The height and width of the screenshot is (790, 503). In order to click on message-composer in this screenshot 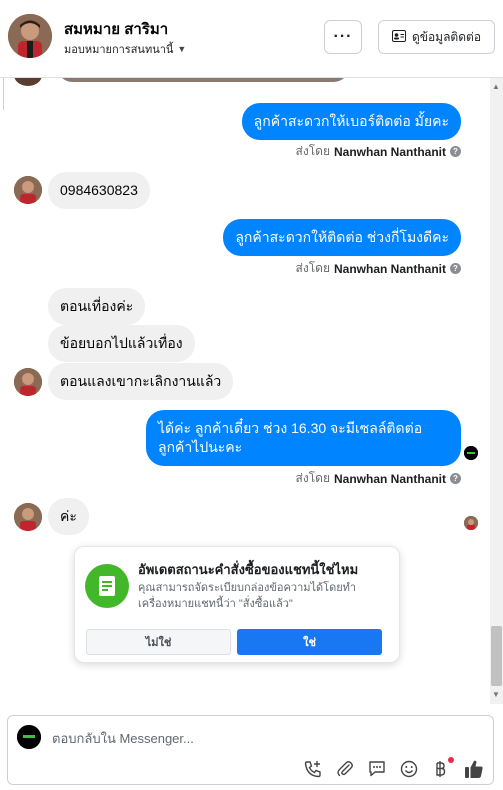, I will do `click(250, 750)`.